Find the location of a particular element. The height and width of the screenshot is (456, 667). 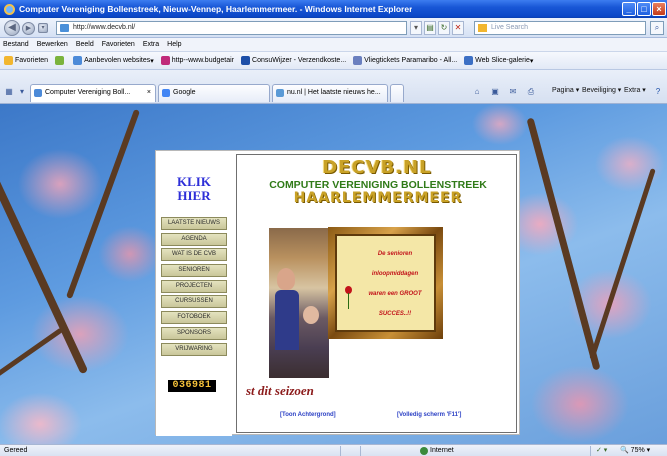

favorites-star-icon is located at coordinates (8, 60).